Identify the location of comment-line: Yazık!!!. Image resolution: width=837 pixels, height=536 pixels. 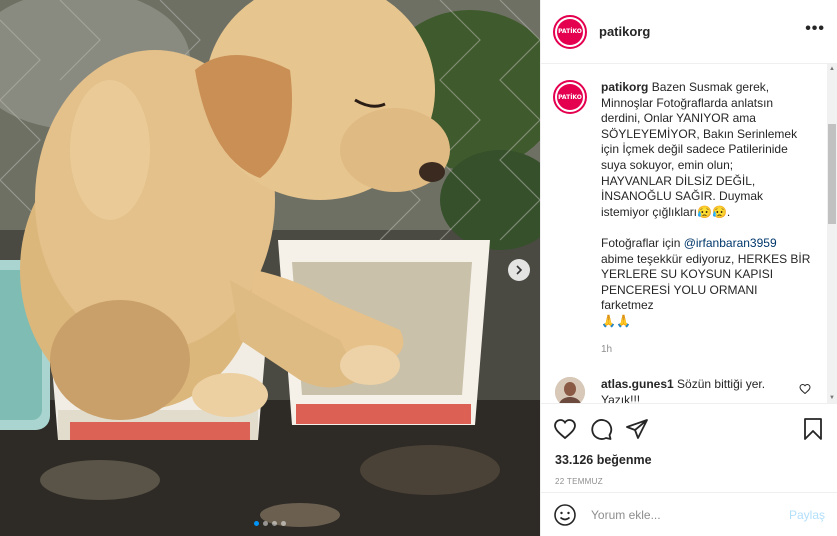
(621, 397).